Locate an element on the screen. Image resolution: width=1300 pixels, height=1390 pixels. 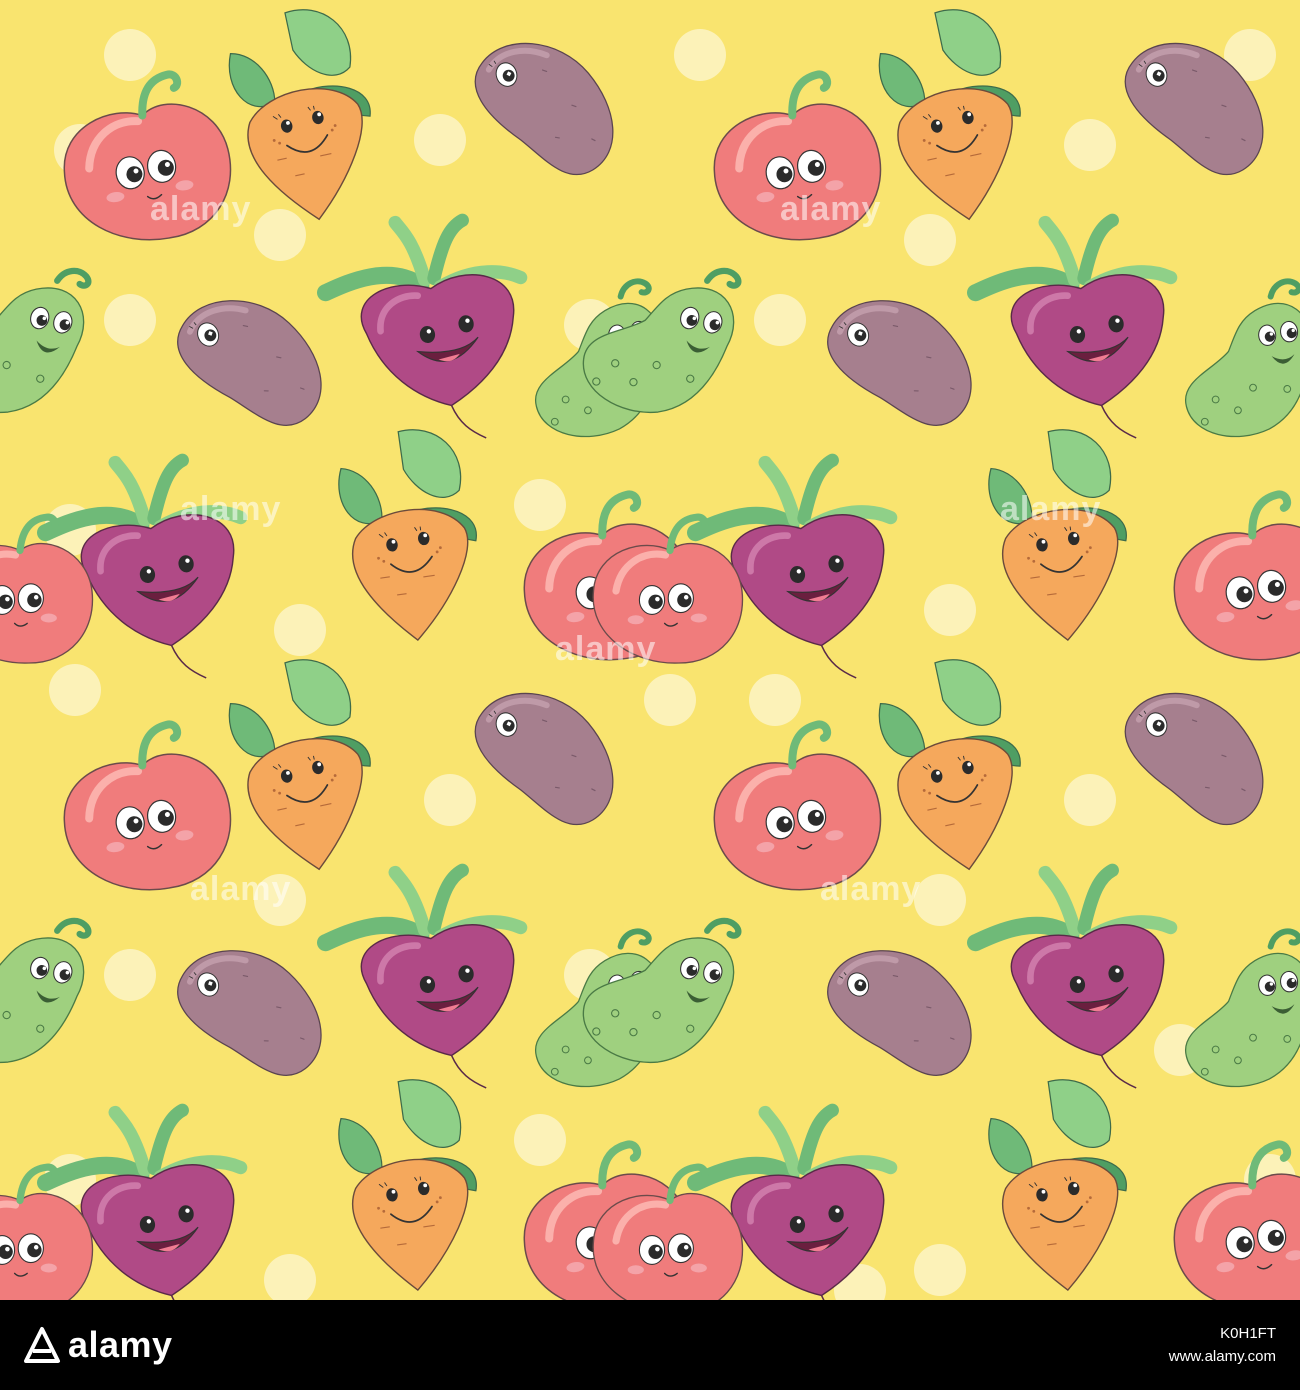
image-id: K0H1FT is located at coordinates (1248, 1333).